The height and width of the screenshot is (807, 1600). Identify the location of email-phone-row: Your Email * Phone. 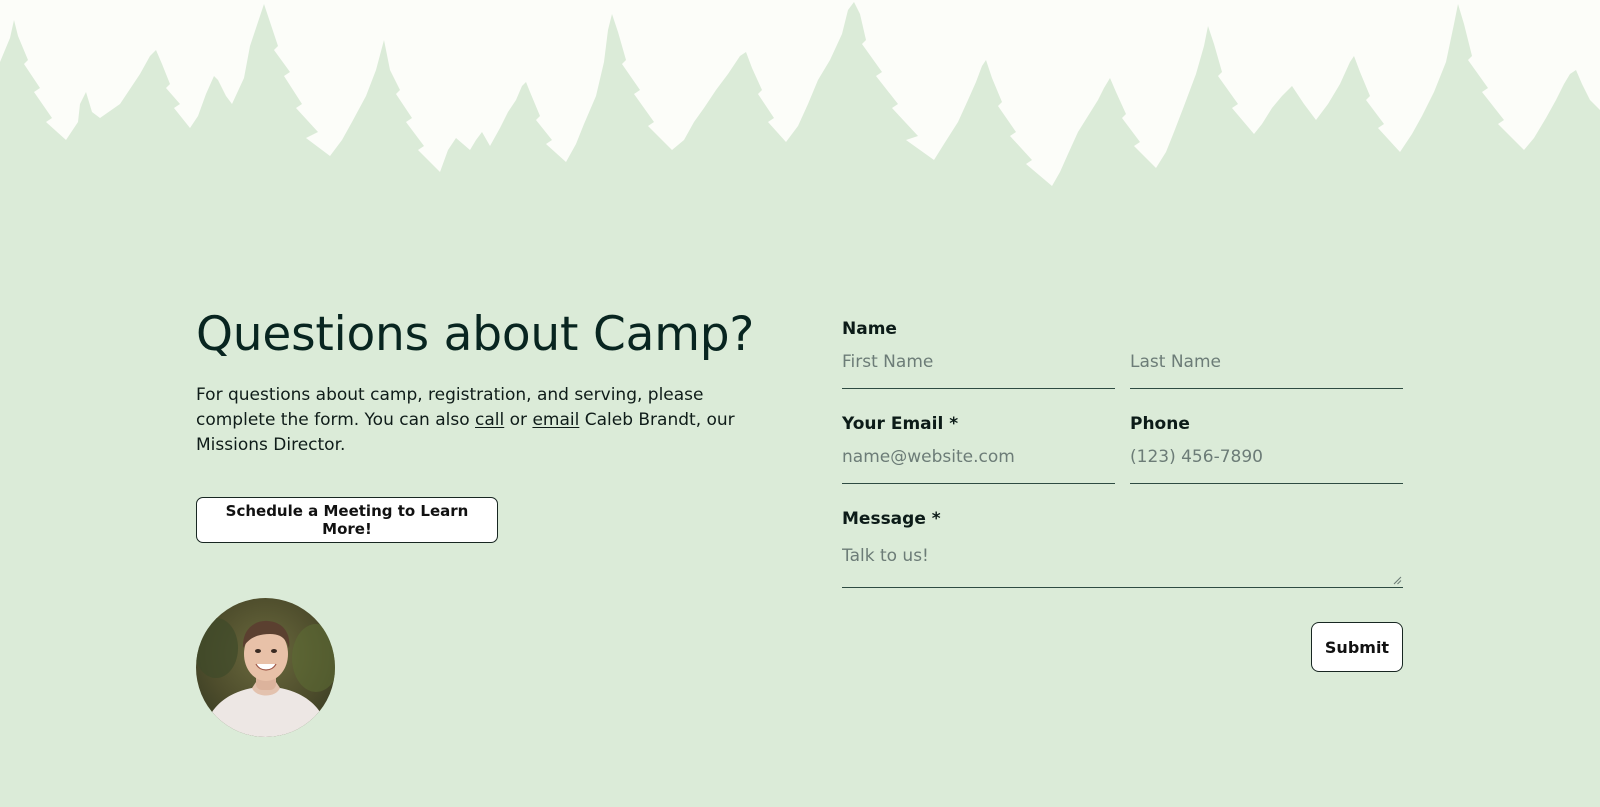
(1122, 448).